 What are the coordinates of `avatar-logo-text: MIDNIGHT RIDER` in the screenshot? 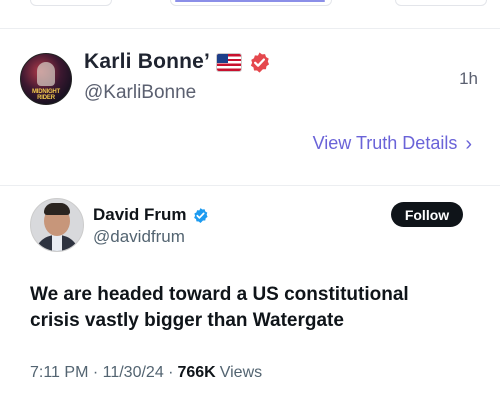 It's located at (46, 95).